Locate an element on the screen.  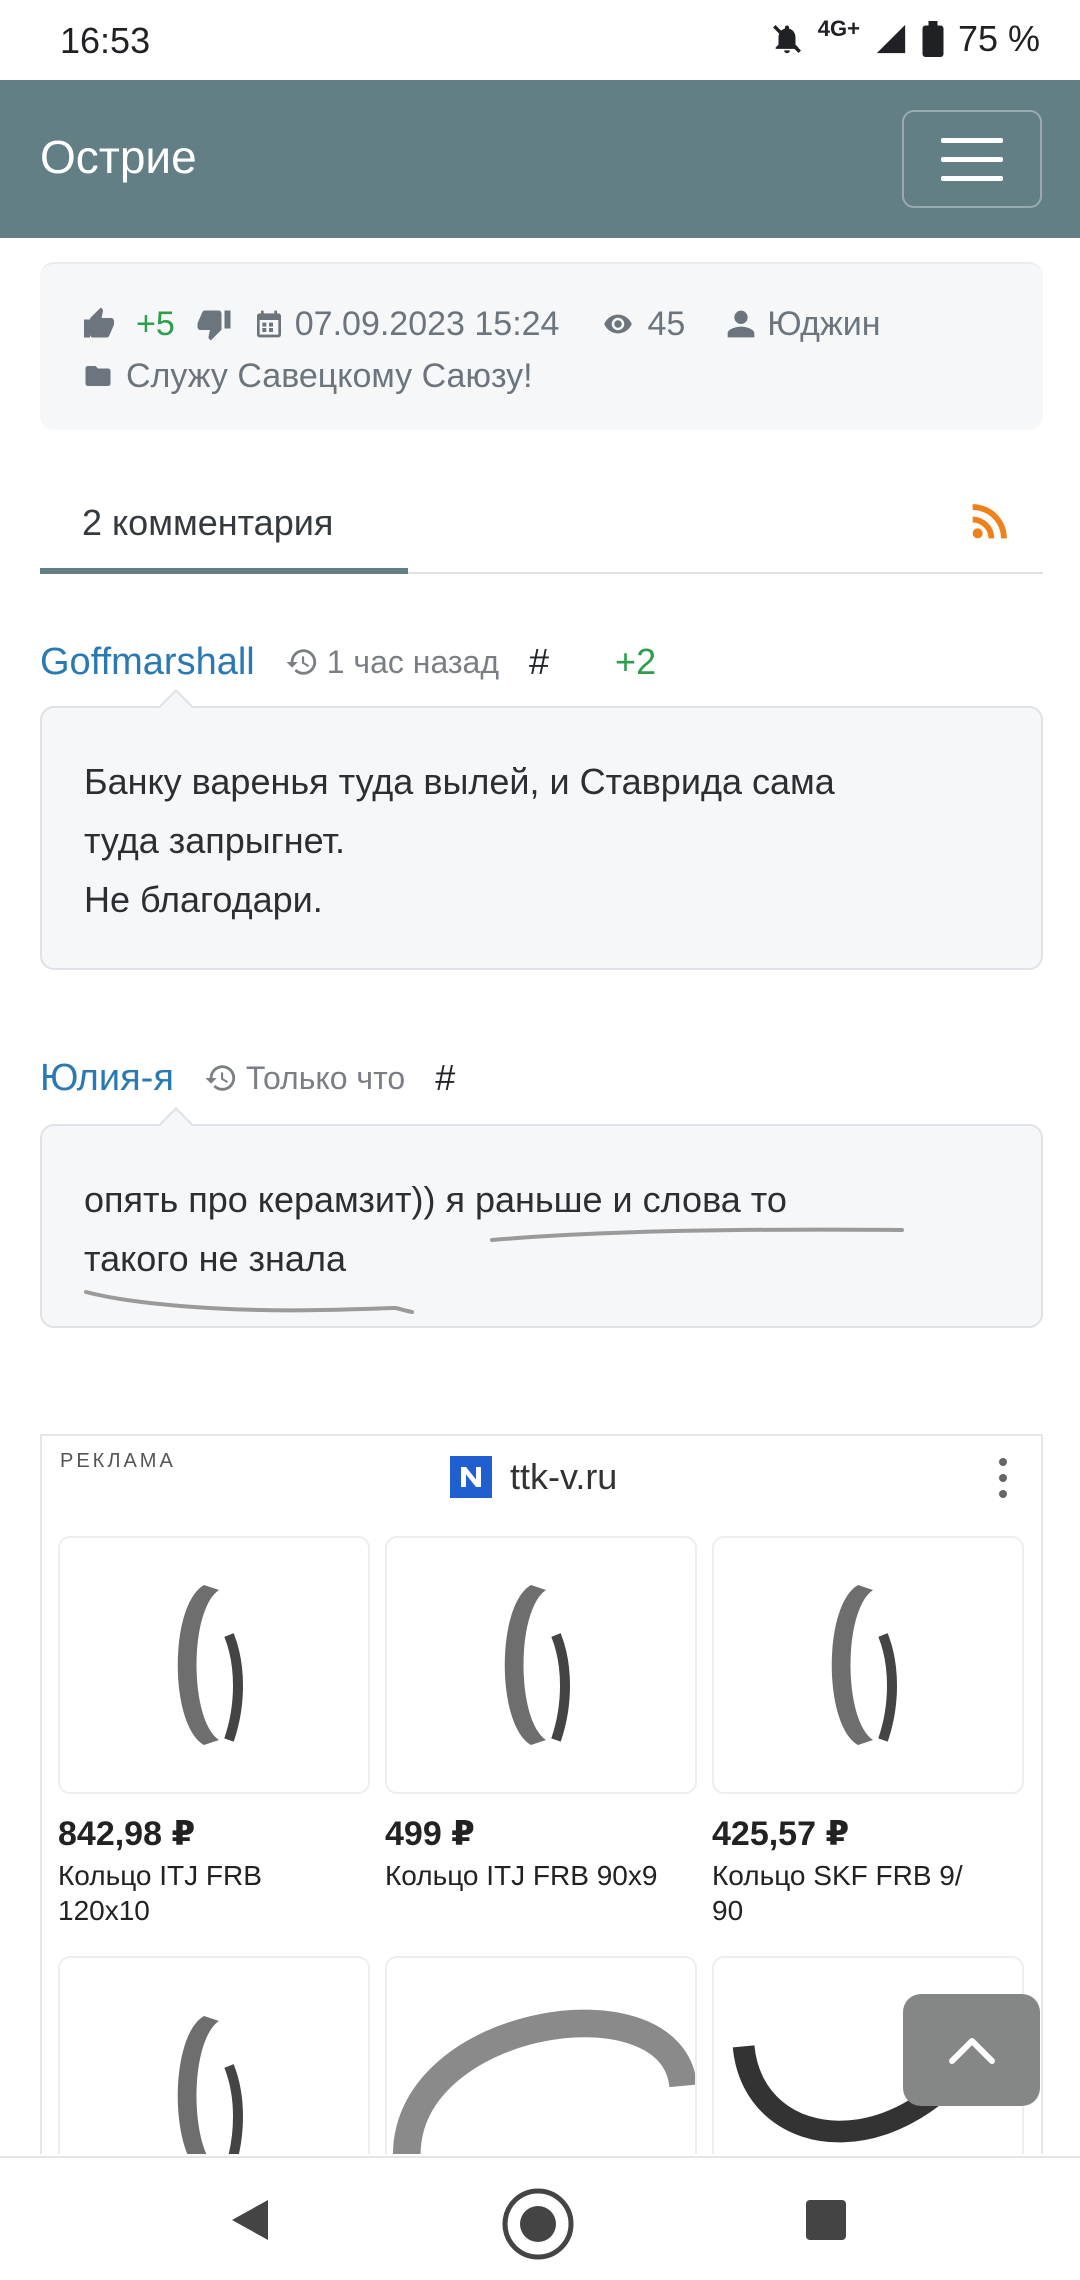
network-type: 4G+ is located at coordinates (838, 28).